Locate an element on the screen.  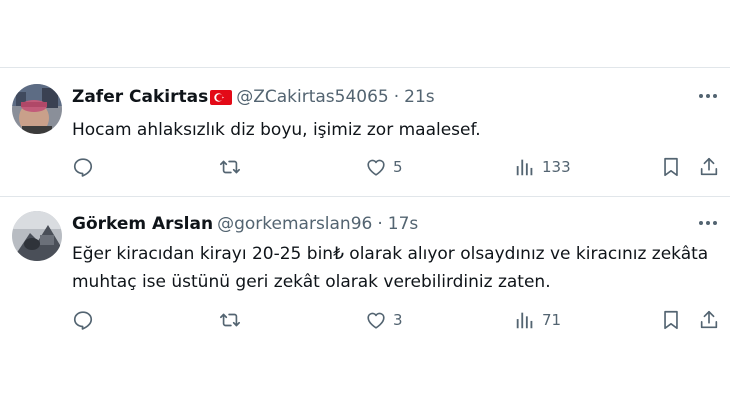
share-button is located at coordinates (709, 320).